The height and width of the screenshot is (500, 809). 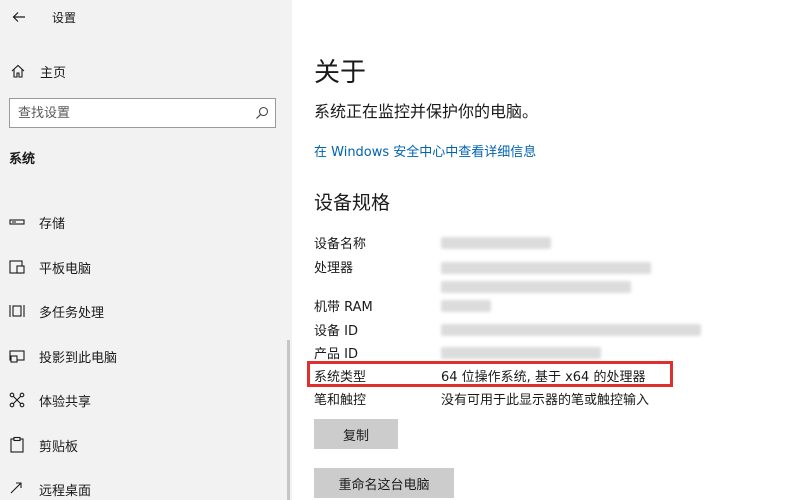 I want to click on device-id-value-blurred, so click(x=571, y=330).